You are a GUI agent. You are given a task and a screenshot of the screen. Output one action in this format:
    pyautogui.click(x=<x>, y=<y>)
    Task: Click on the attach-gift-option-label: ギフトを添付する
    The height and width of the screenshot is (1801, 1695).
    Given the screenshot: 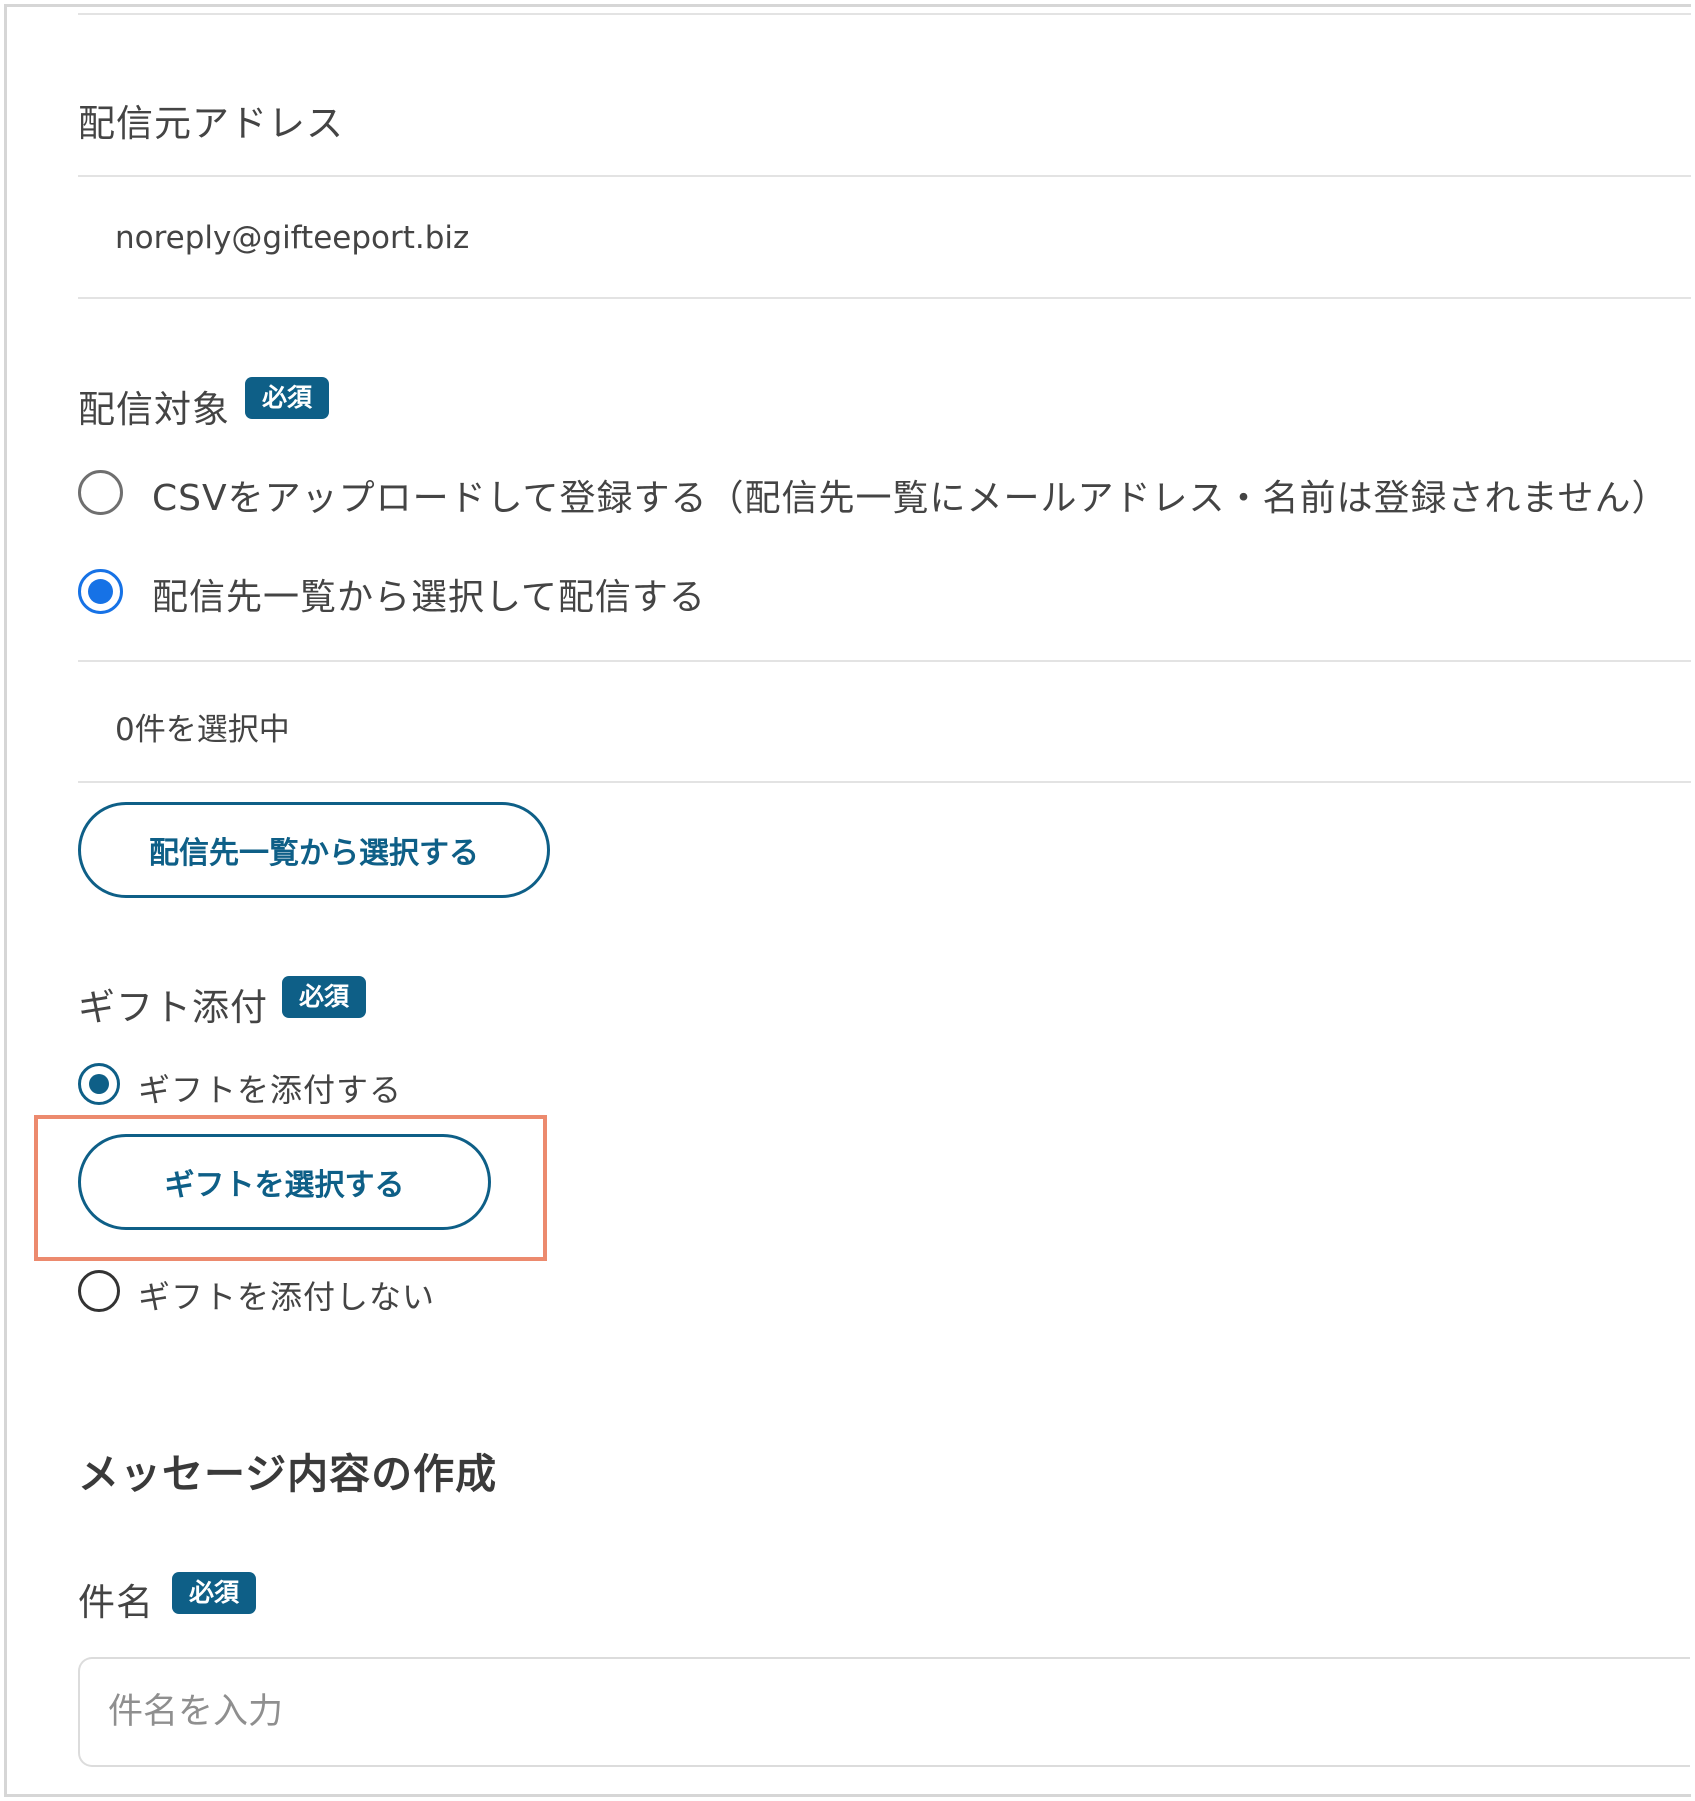 What is the action you would take?
    pyautogui.click(x=270, y=1088)
    